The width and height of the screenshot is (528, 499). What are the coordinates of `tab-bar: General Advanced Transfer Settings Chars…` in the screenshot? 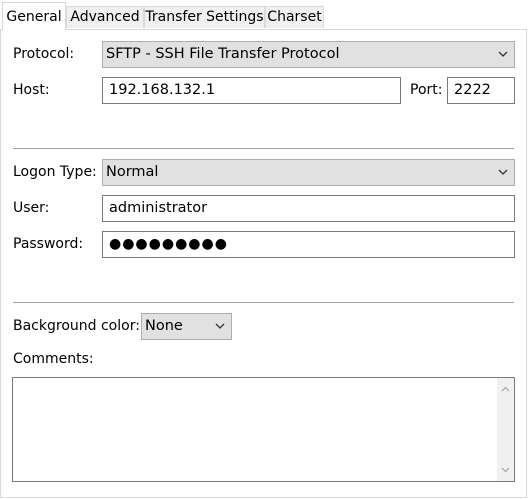 It's located at (264, 15).